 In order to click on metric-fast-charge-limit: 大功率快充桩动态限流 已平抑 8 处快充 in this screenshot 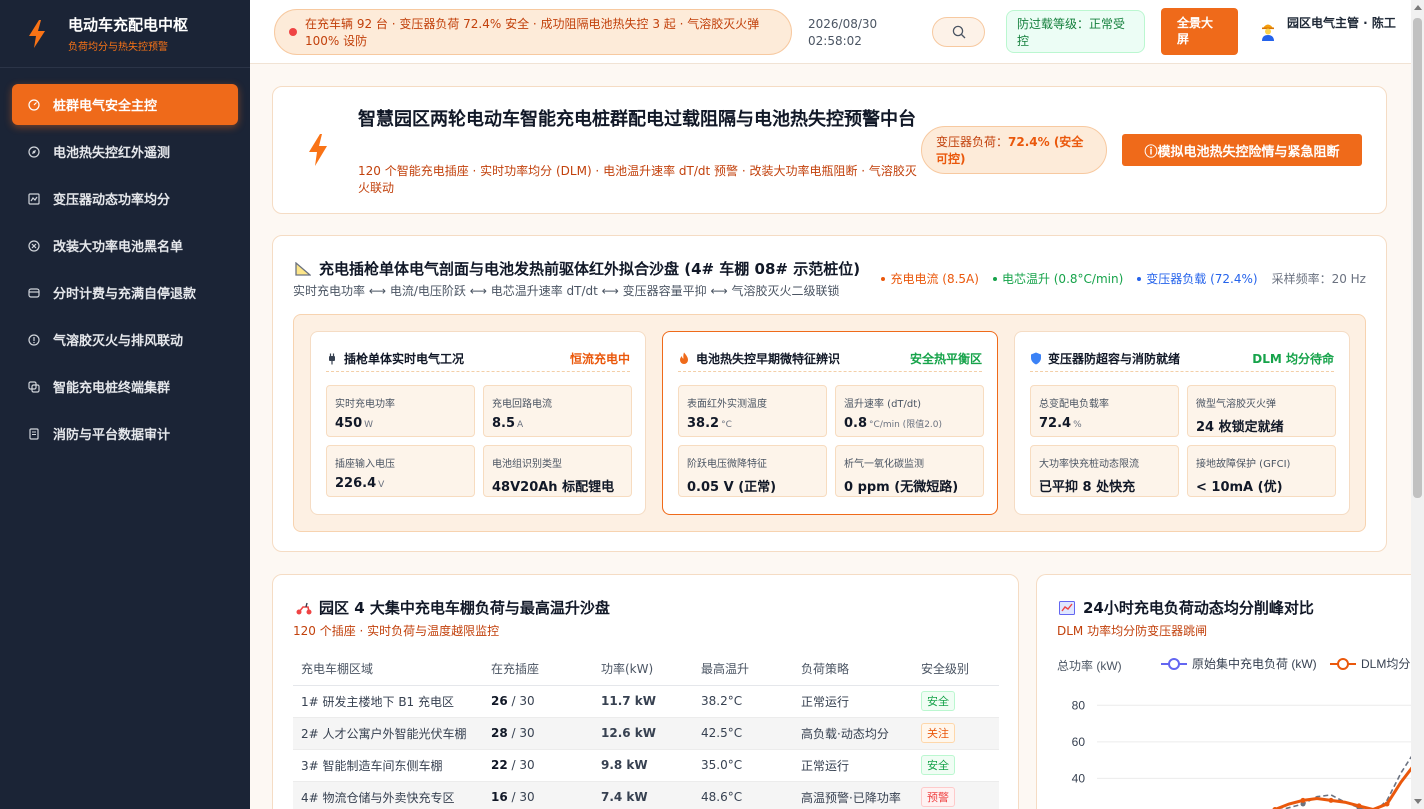, I will do `click(1104, 471)`.